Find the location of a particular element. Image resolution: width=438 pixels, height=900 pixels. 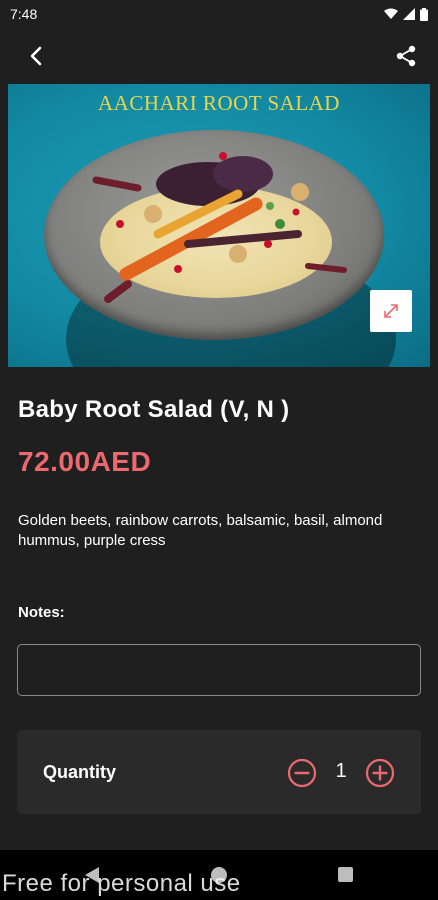

quantity-panel: Quantity 1 is located at coordinates (219, 772).